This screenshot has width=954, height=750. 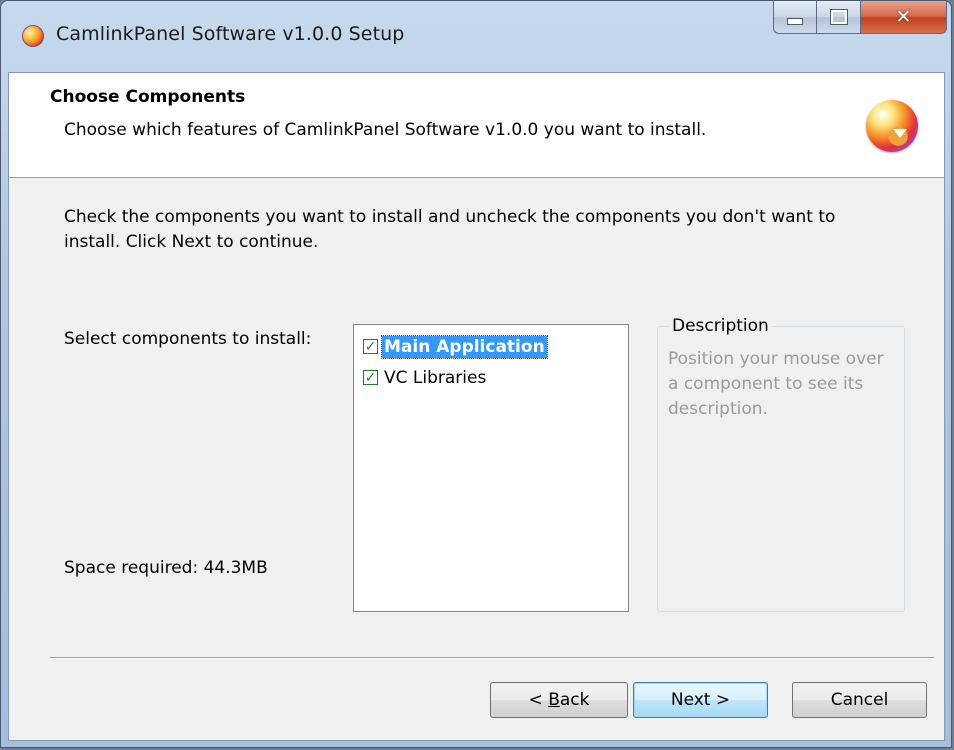 What do you see at coordinates (859, 700) in the screenshot?
I see `cancel-button: Cancel` at bounding box center [859, 700].